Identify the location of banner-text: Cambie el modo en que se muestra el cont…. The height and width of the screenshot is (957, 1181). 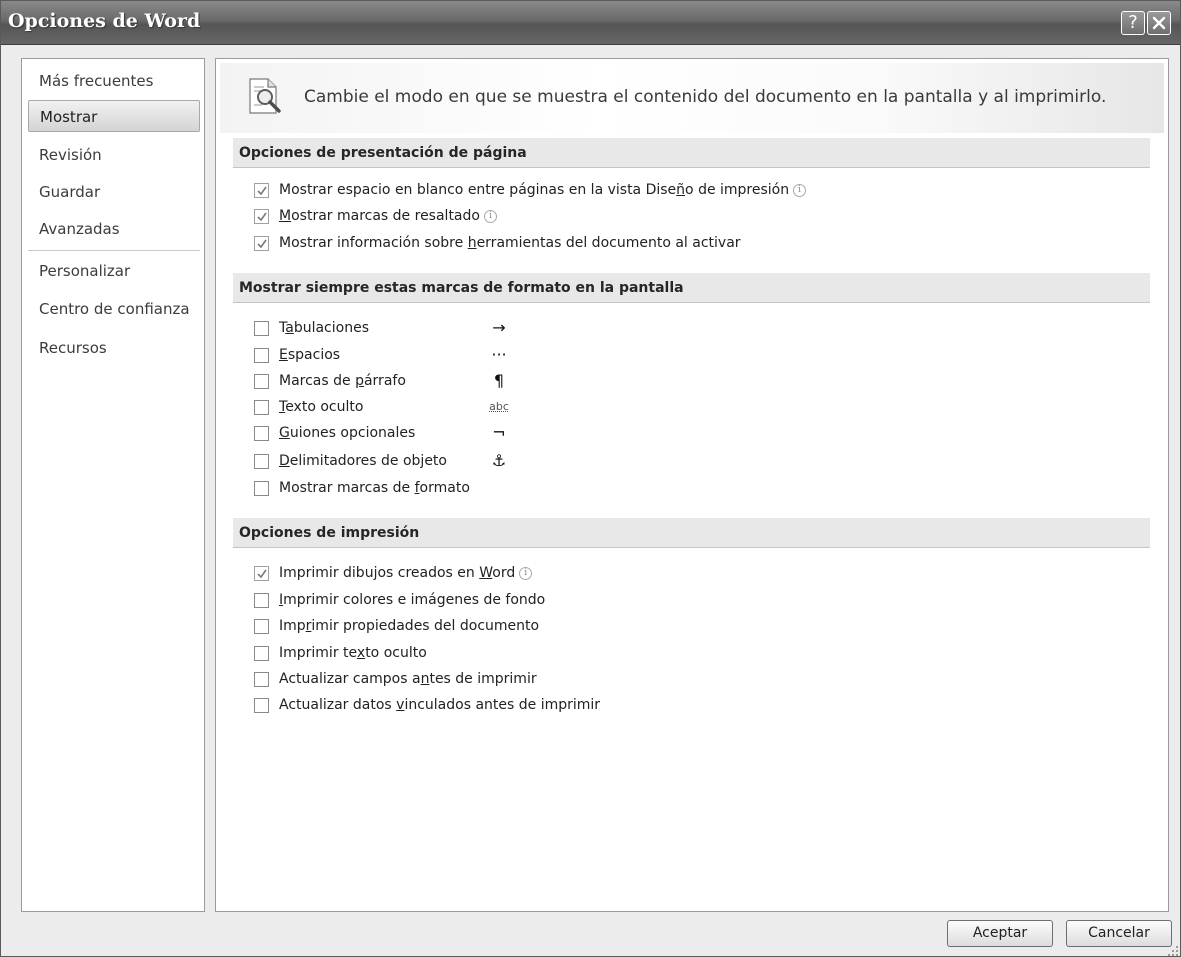
(705, 97).